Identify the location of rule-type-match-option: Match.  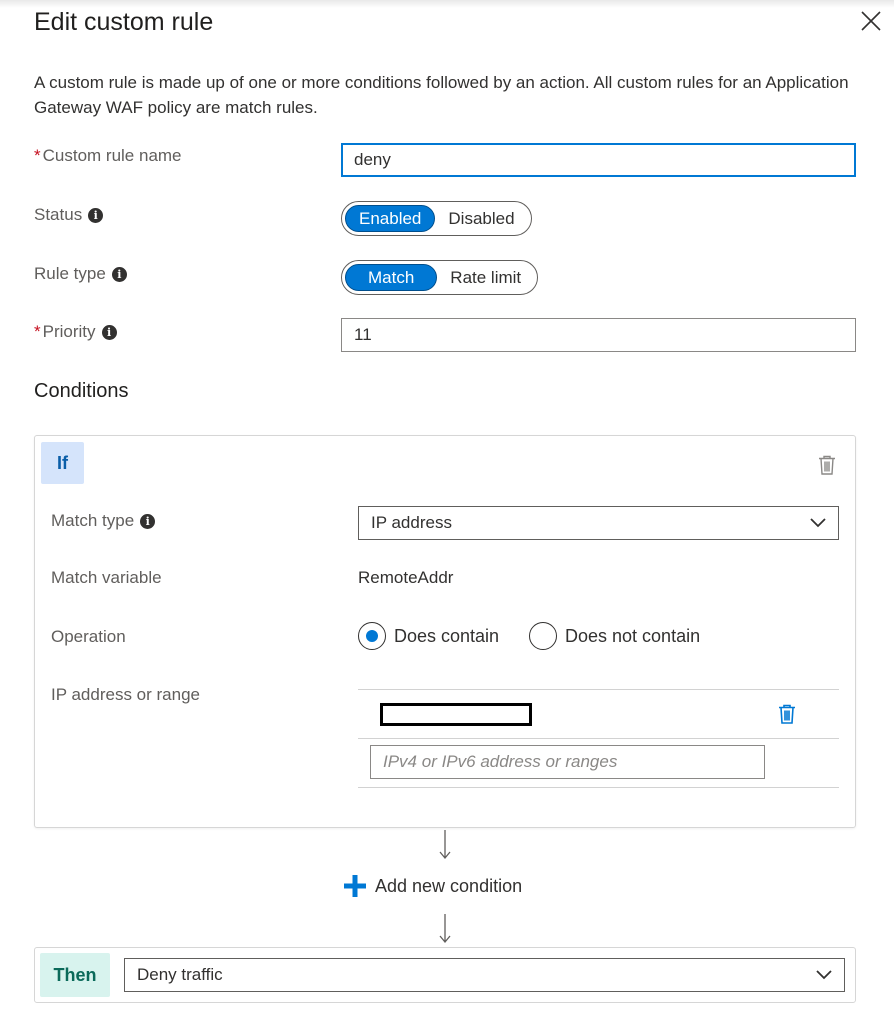
(391, 277).